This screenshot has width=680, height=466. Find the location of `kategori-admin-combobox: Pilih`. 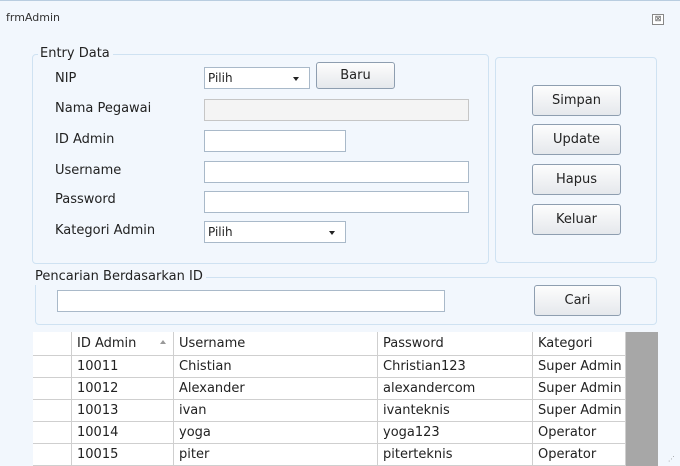

kategori-admin-combobox: Pilih is located at coordinates (275, 232).